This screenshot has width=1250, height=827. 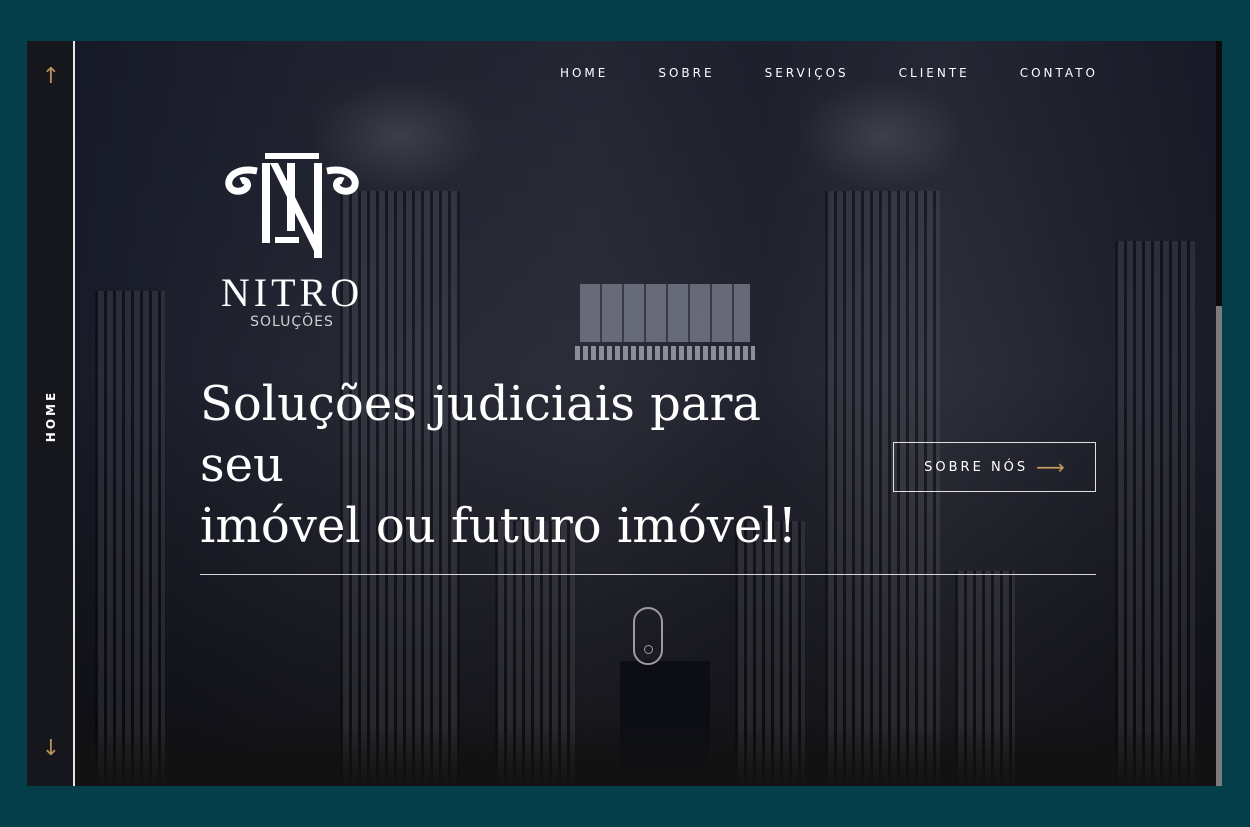 I want to click on logo-monogram-icon, so click(x=292, y=205).